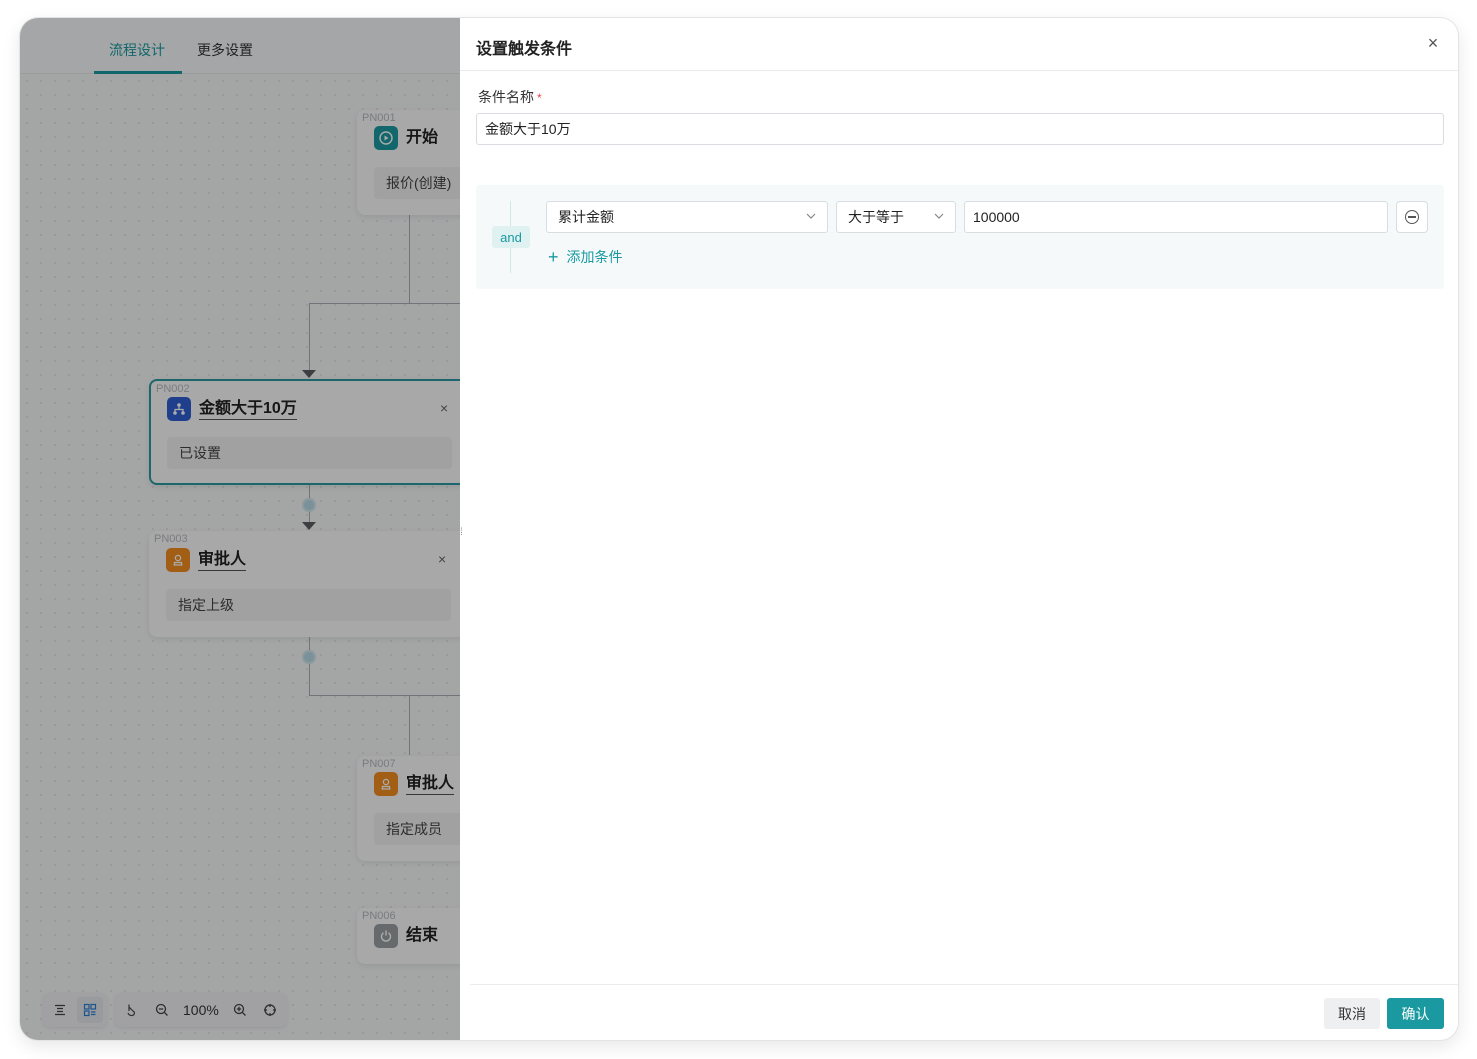  What do you see at coordinates (1352, 1013) in the screenshot?
I see `cancel-button: 取消` at bounding box center [1352, 1013].